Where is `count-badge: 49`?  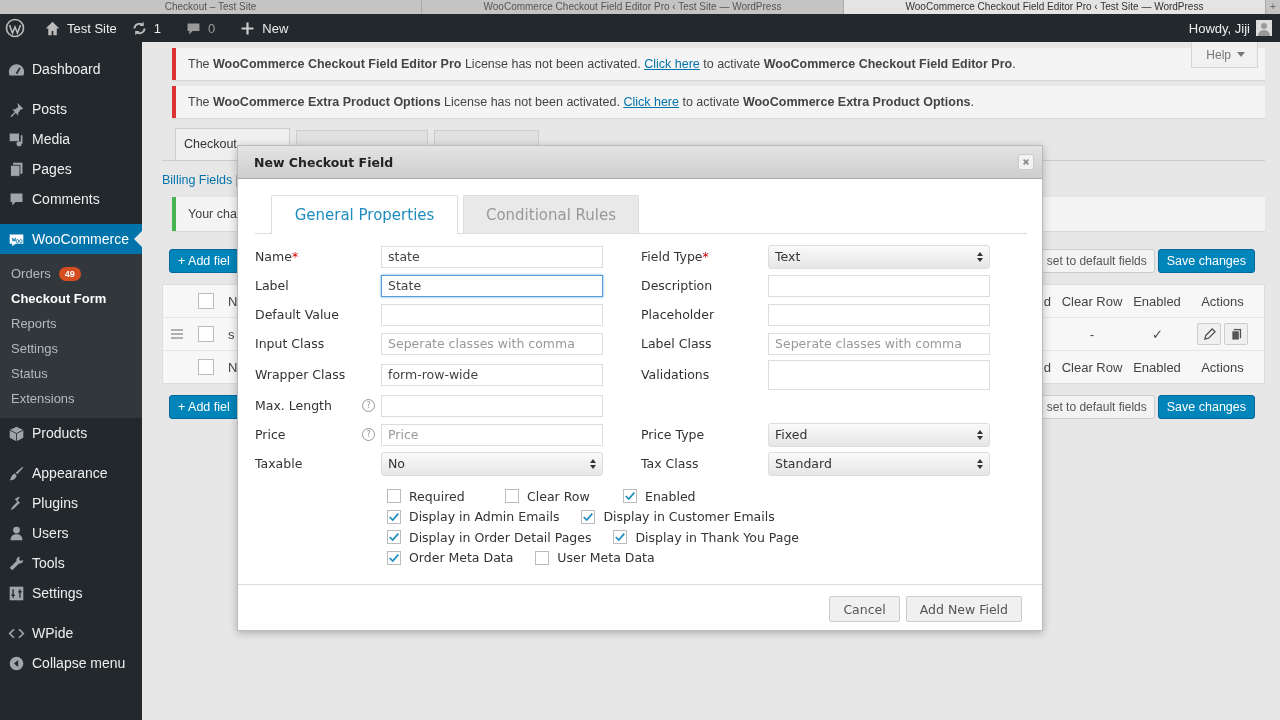
count-badge: 49 is located at coordinates (69, 273).